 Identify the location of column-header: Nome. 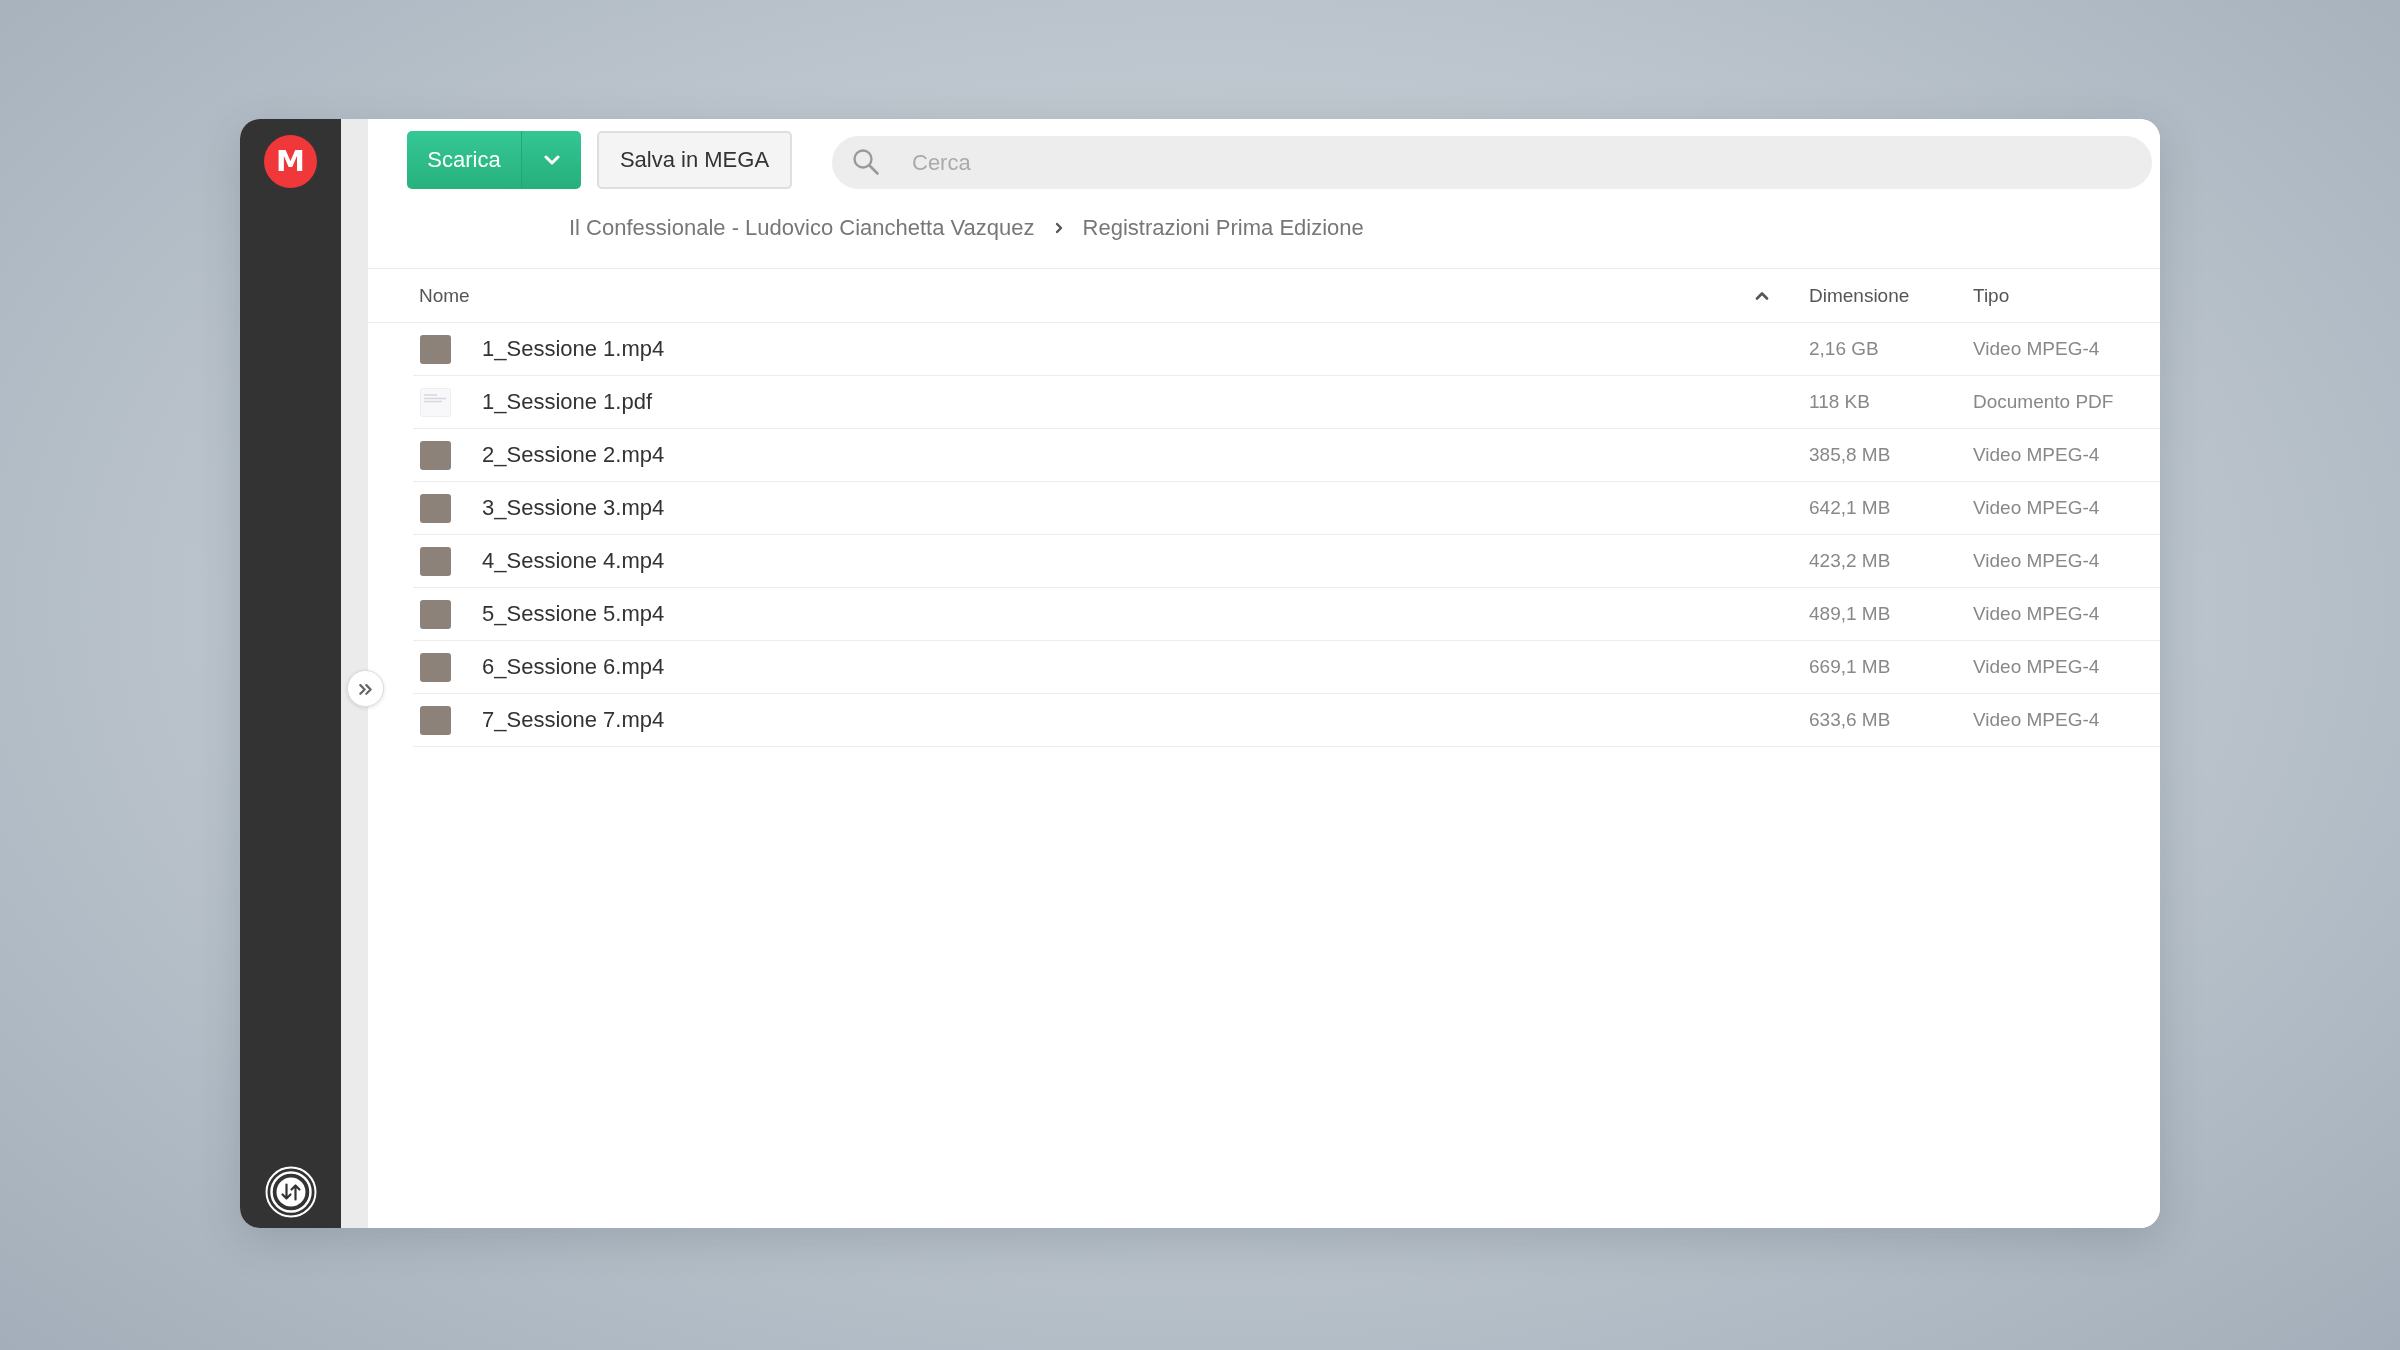
(444, 295).